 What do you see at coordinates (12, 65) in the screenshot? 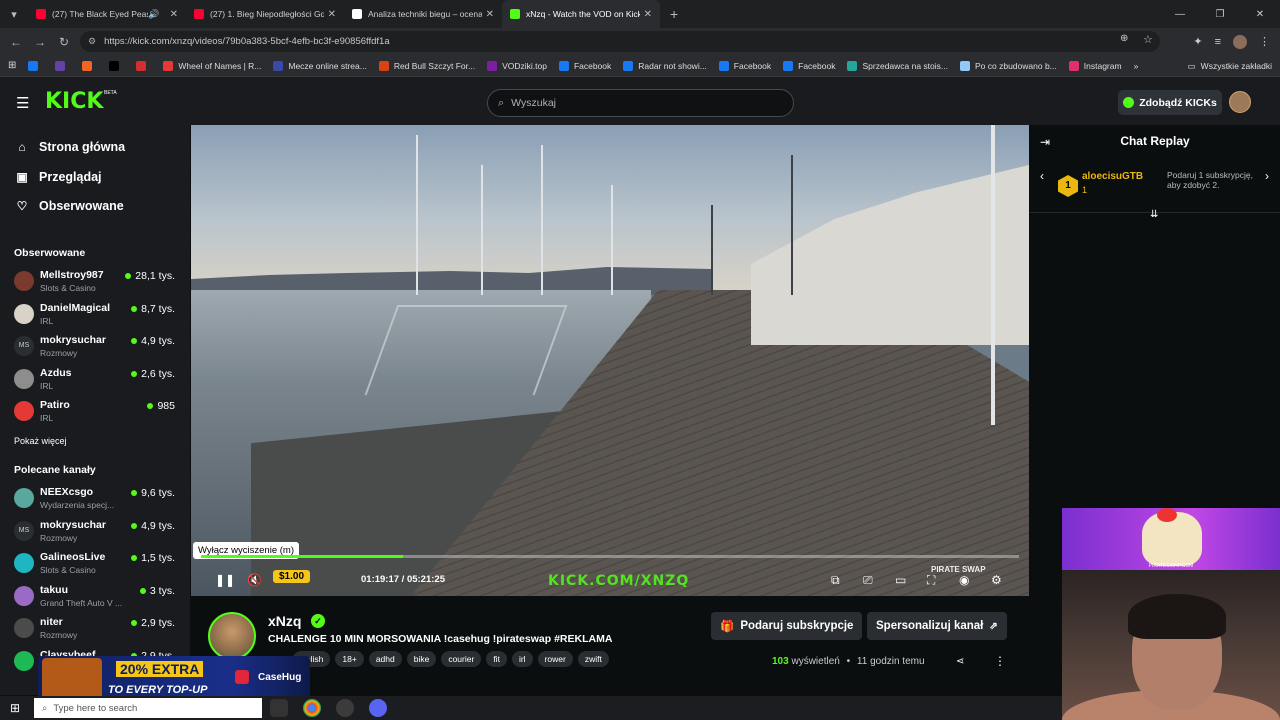
I see `apps-grid-icon: ⊞` at bounding box center [12, 65].